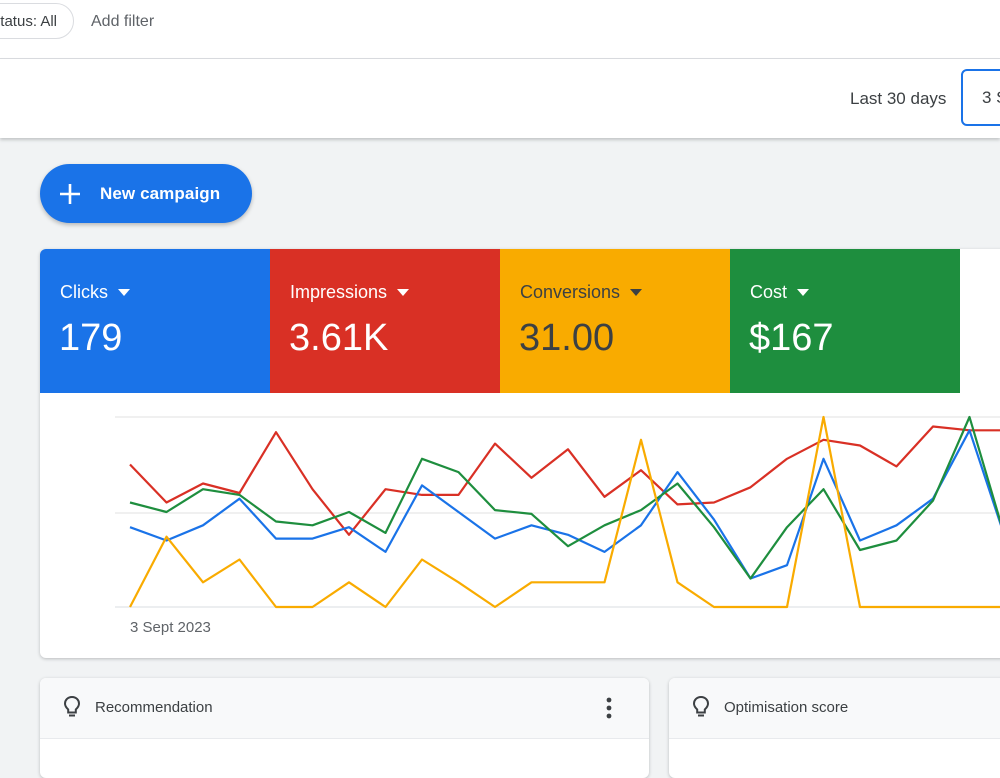 The width and height of the screenshot is (1000, 778). What do you see at coordinates (70, 193) in the screenshot?
I see `plus-icon` at bounding box center [70, 193].